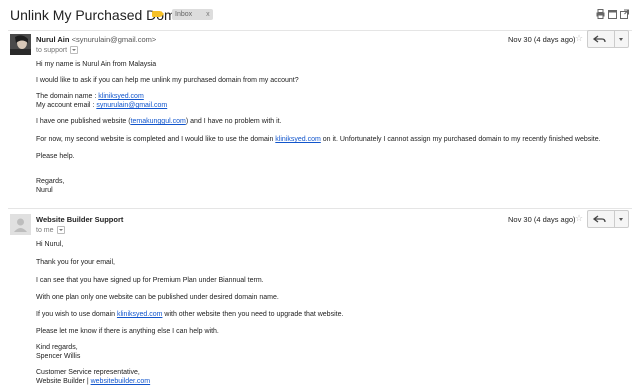 Image resolution: width=640 pixels, height=386 pixels. What do you see at coordinates (55, 156) in the screenshot?
I see `body-please-help: Please help.` at bounding box center [55, 156].